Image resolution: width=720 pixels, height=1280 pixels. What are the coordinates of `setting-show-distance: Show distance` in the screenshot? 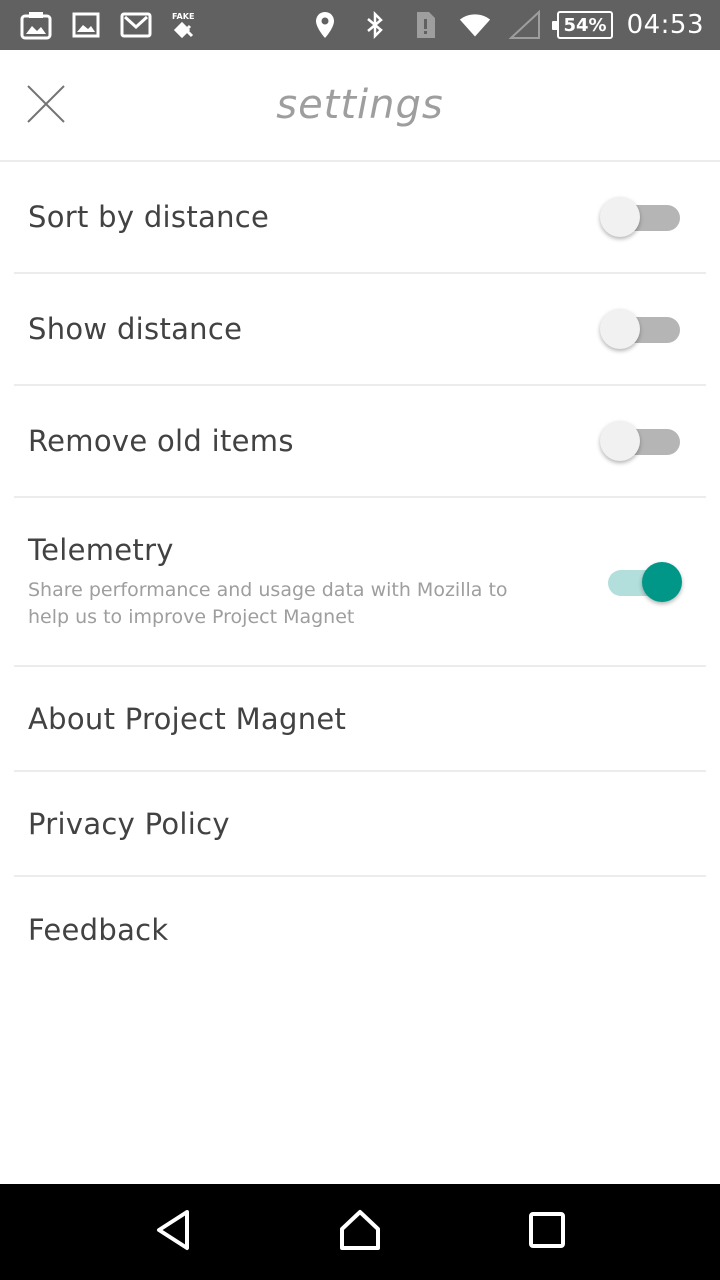 It's located at (360, 330).